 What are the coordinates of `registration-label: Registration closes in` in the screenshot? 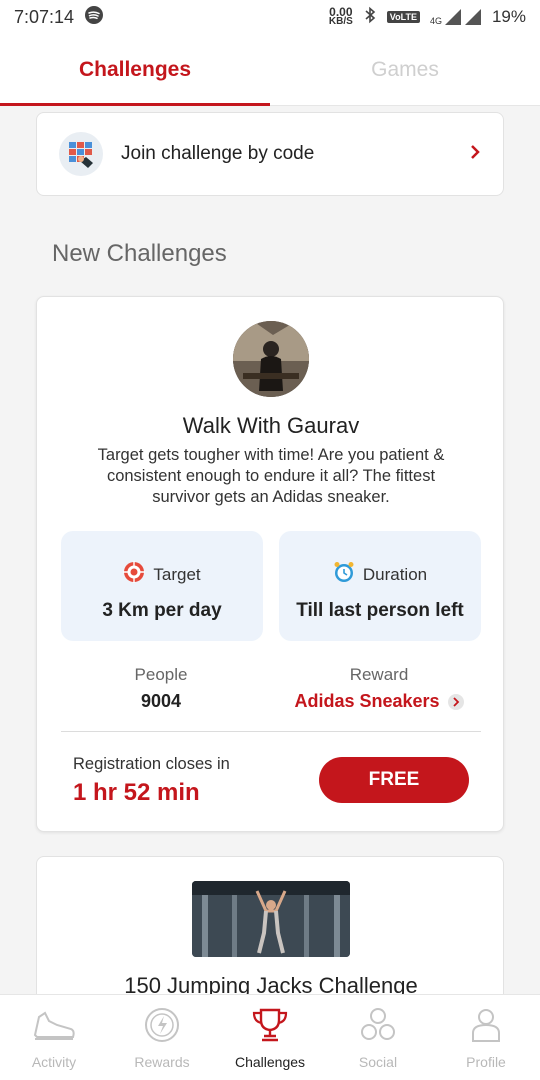 It's located at (151, 764).